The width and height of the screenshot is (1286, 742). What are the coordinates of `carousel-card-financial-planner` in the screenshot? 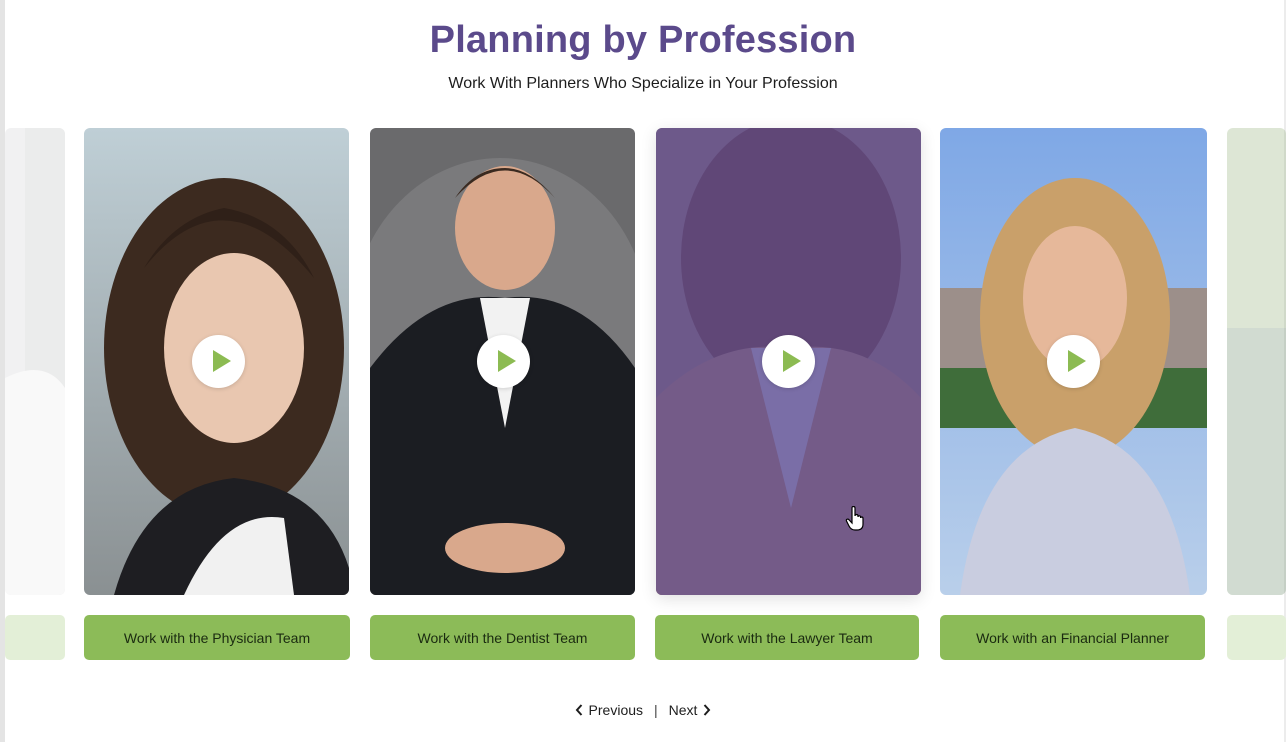 It's located at (1073, 361).